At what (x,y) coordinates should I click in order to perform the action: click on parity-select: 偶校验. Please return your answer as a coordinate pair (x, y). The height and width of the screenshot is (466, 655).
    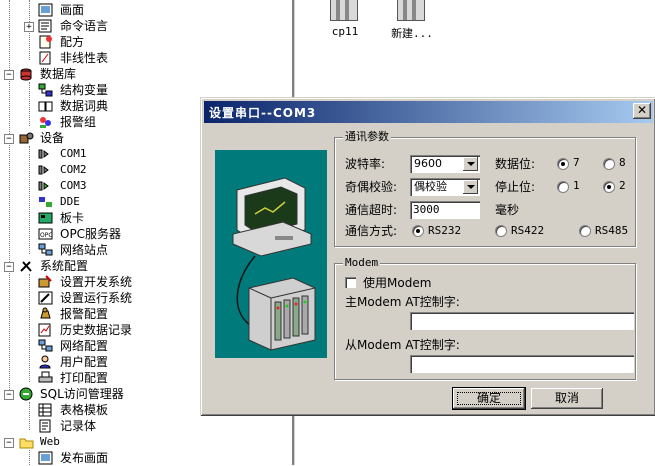
    Looking at the image, I should click on (445, 187).